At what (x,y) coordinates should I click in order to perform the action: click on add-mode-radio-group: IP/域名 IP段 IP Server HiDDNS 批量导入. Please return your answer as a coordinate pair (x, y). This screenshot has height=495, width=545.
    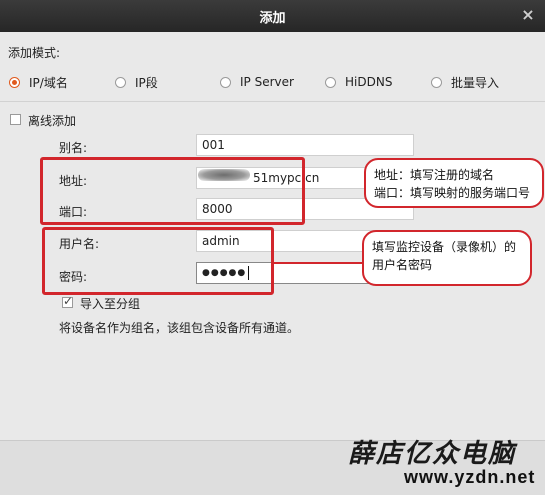
    Looking at the image, I should click on (272, 82).